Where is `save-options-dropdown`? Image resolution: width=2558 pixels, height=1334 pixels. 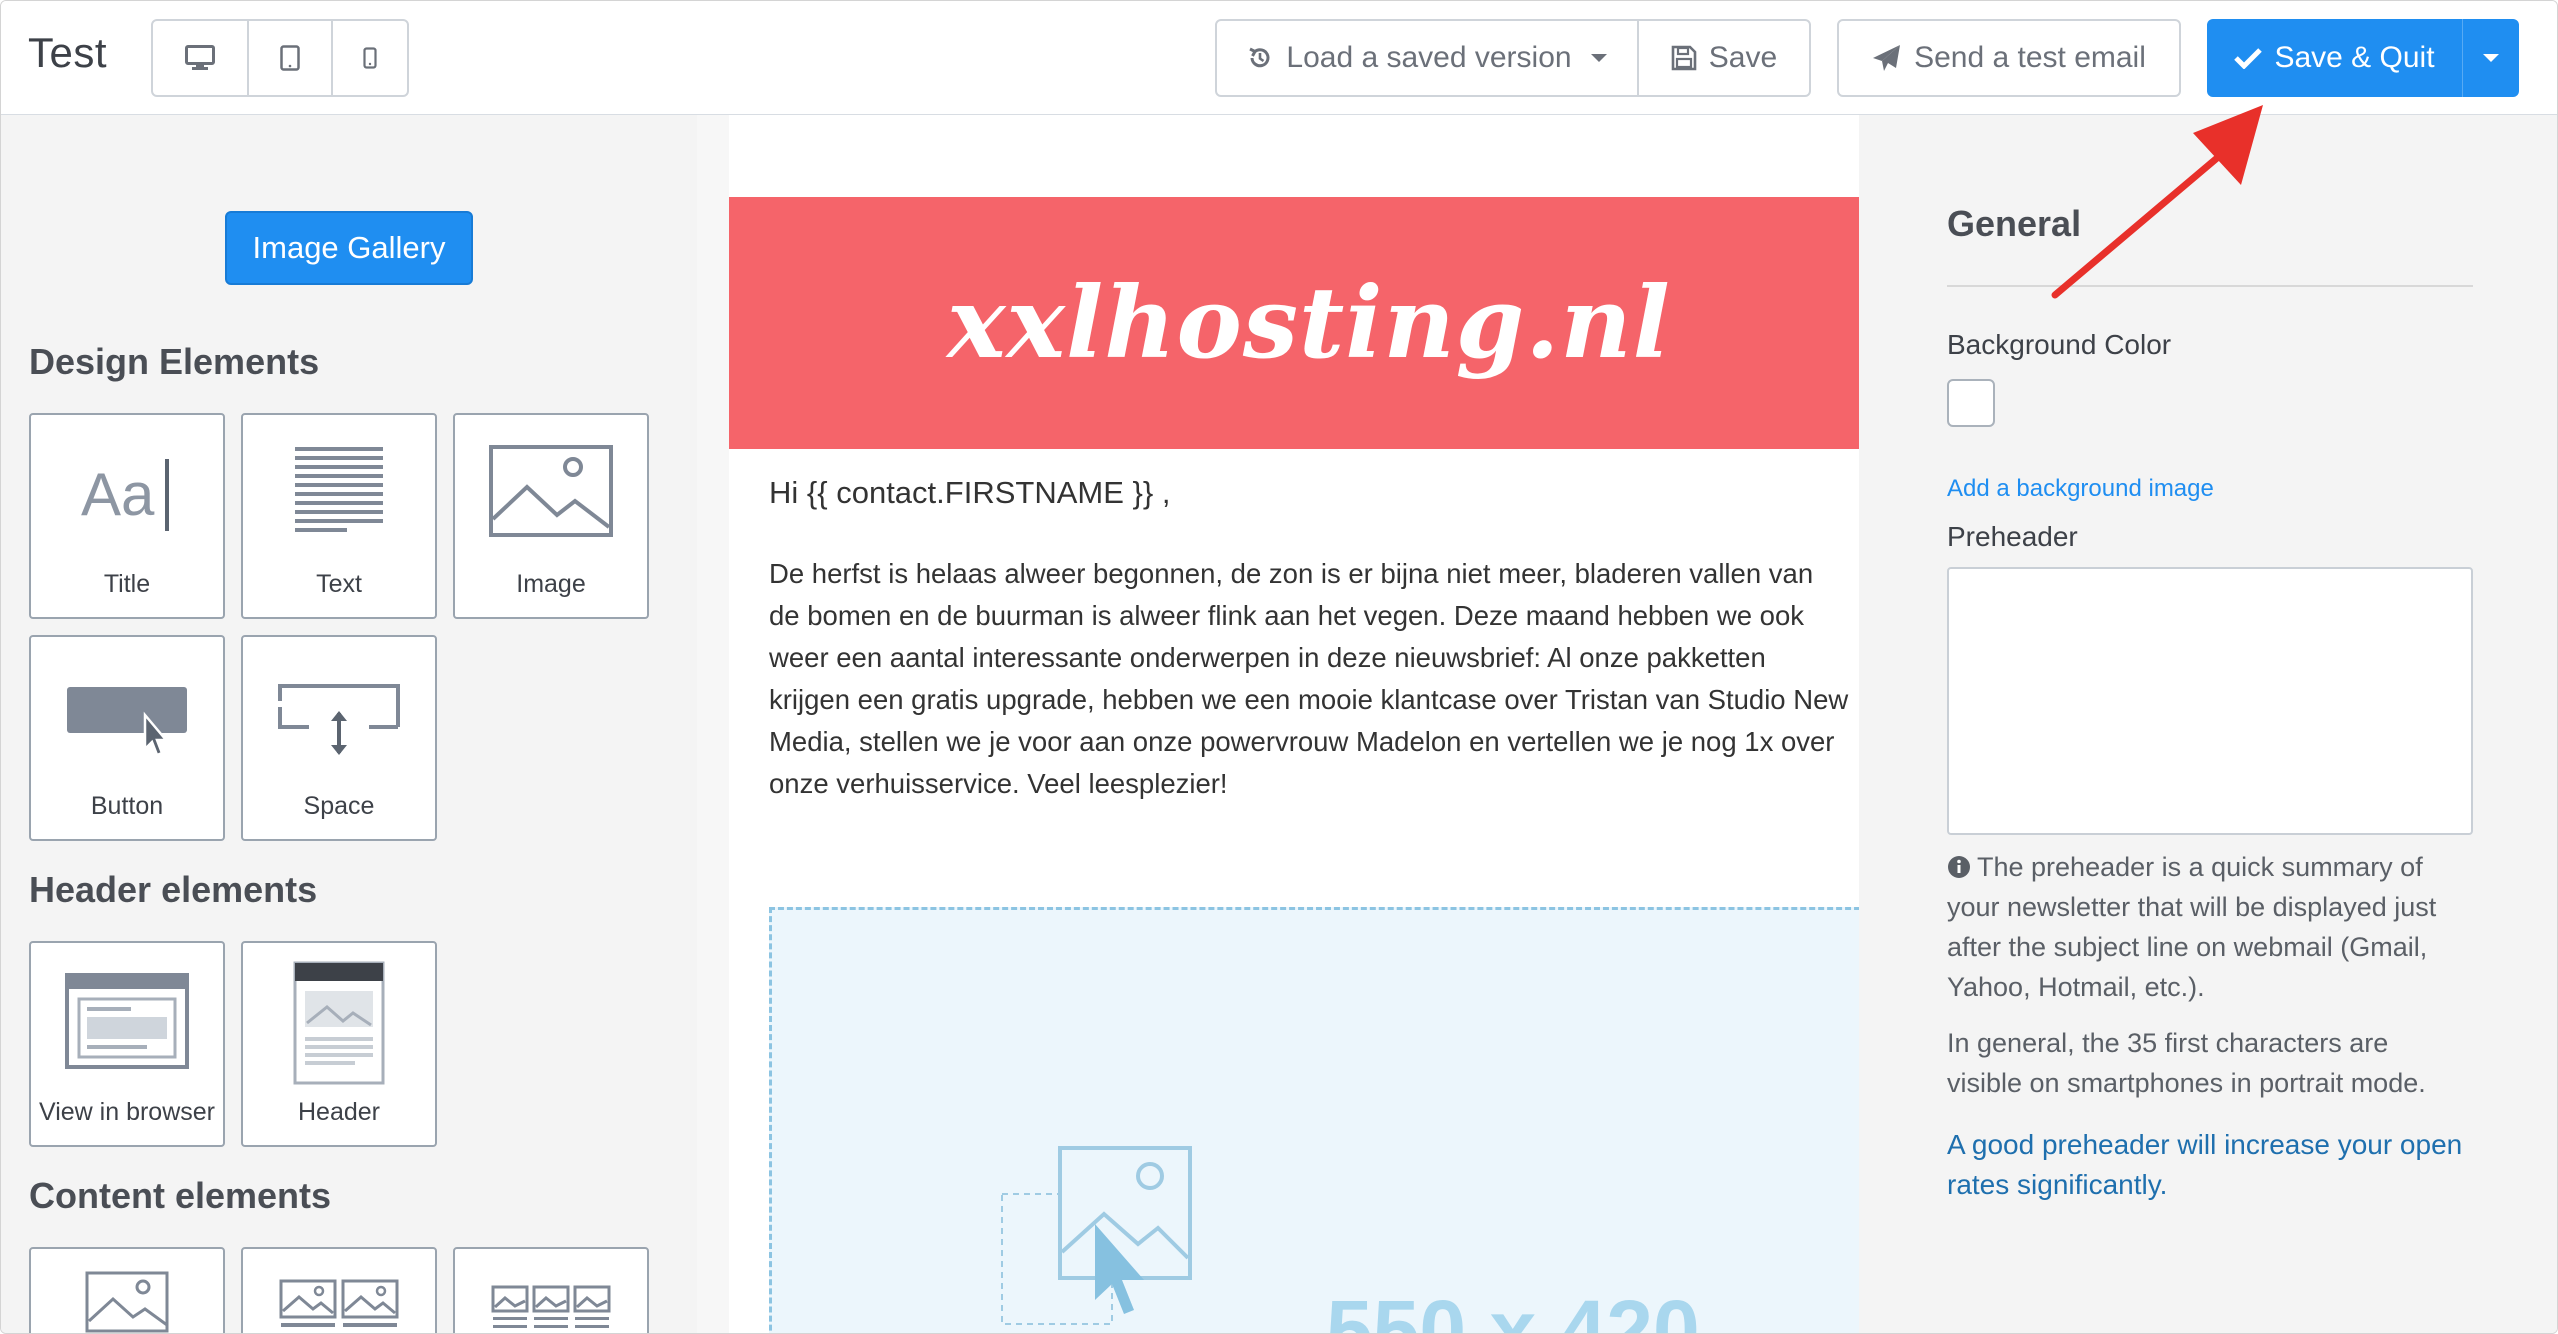
save-options-dropdown is located at coordinates (2490, 58).